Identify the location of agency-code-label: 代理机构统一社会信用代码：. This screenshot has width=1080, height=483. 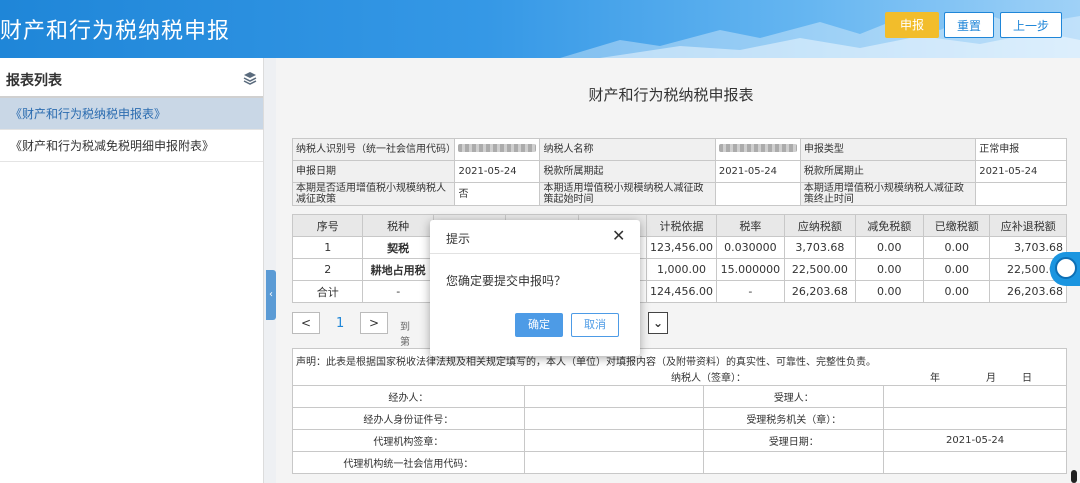
(408, 462).